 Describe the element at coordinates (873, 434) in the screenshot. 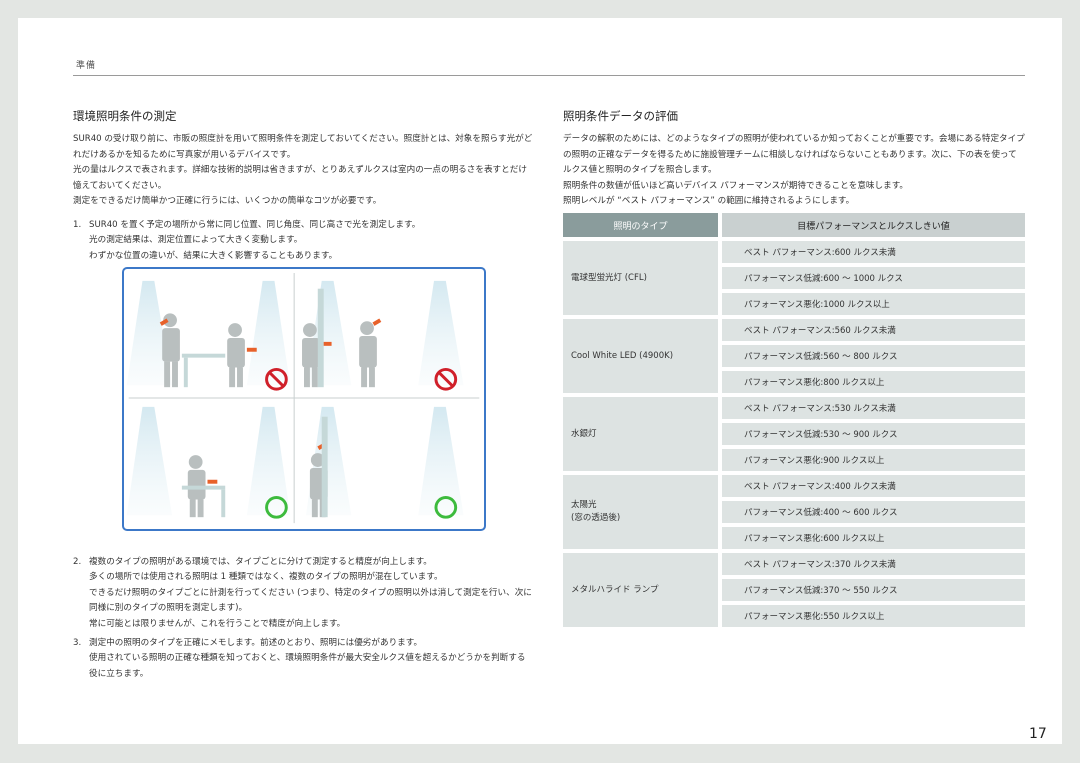

I see `threshold-reduced: パフォーマンス低減:530 ～ 900 ルクス` at that location.